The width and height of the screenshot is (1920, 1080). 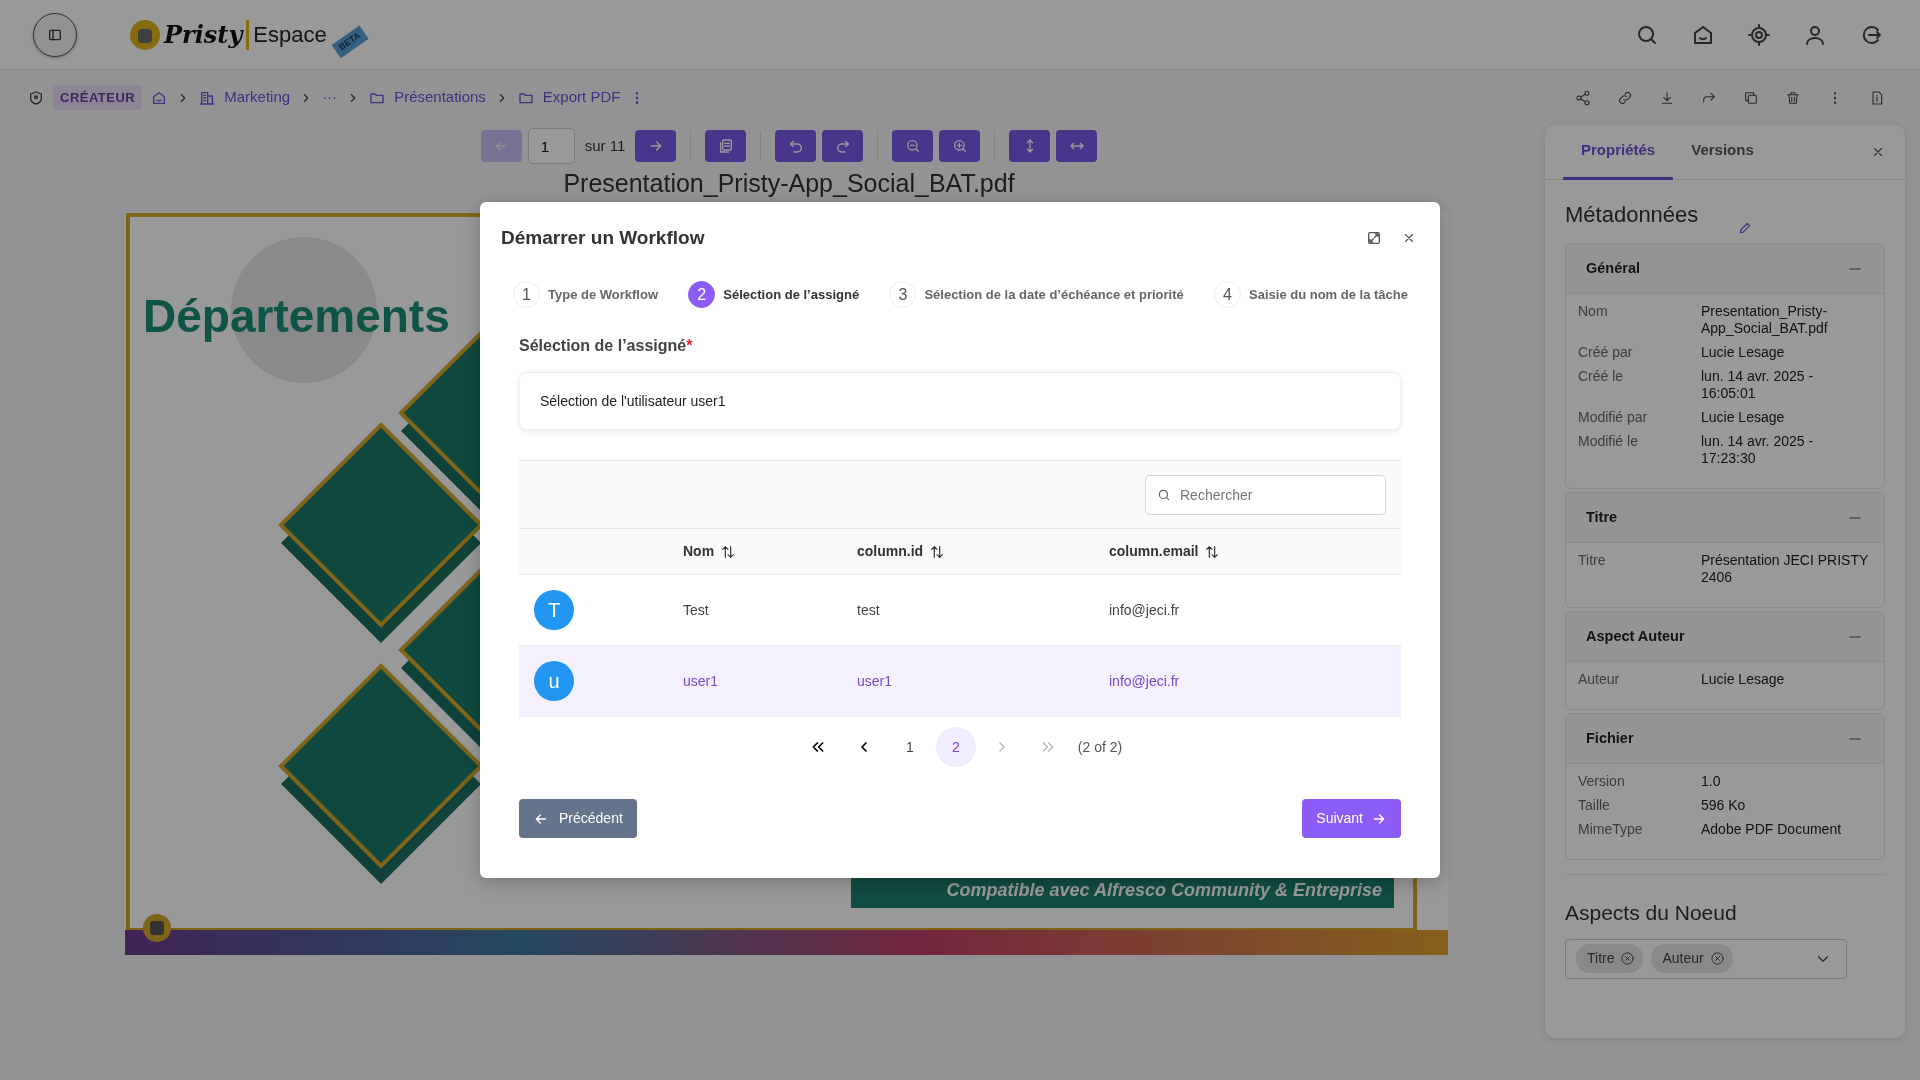 I want to click on close-panel-button, so click(x=1878, y=152).